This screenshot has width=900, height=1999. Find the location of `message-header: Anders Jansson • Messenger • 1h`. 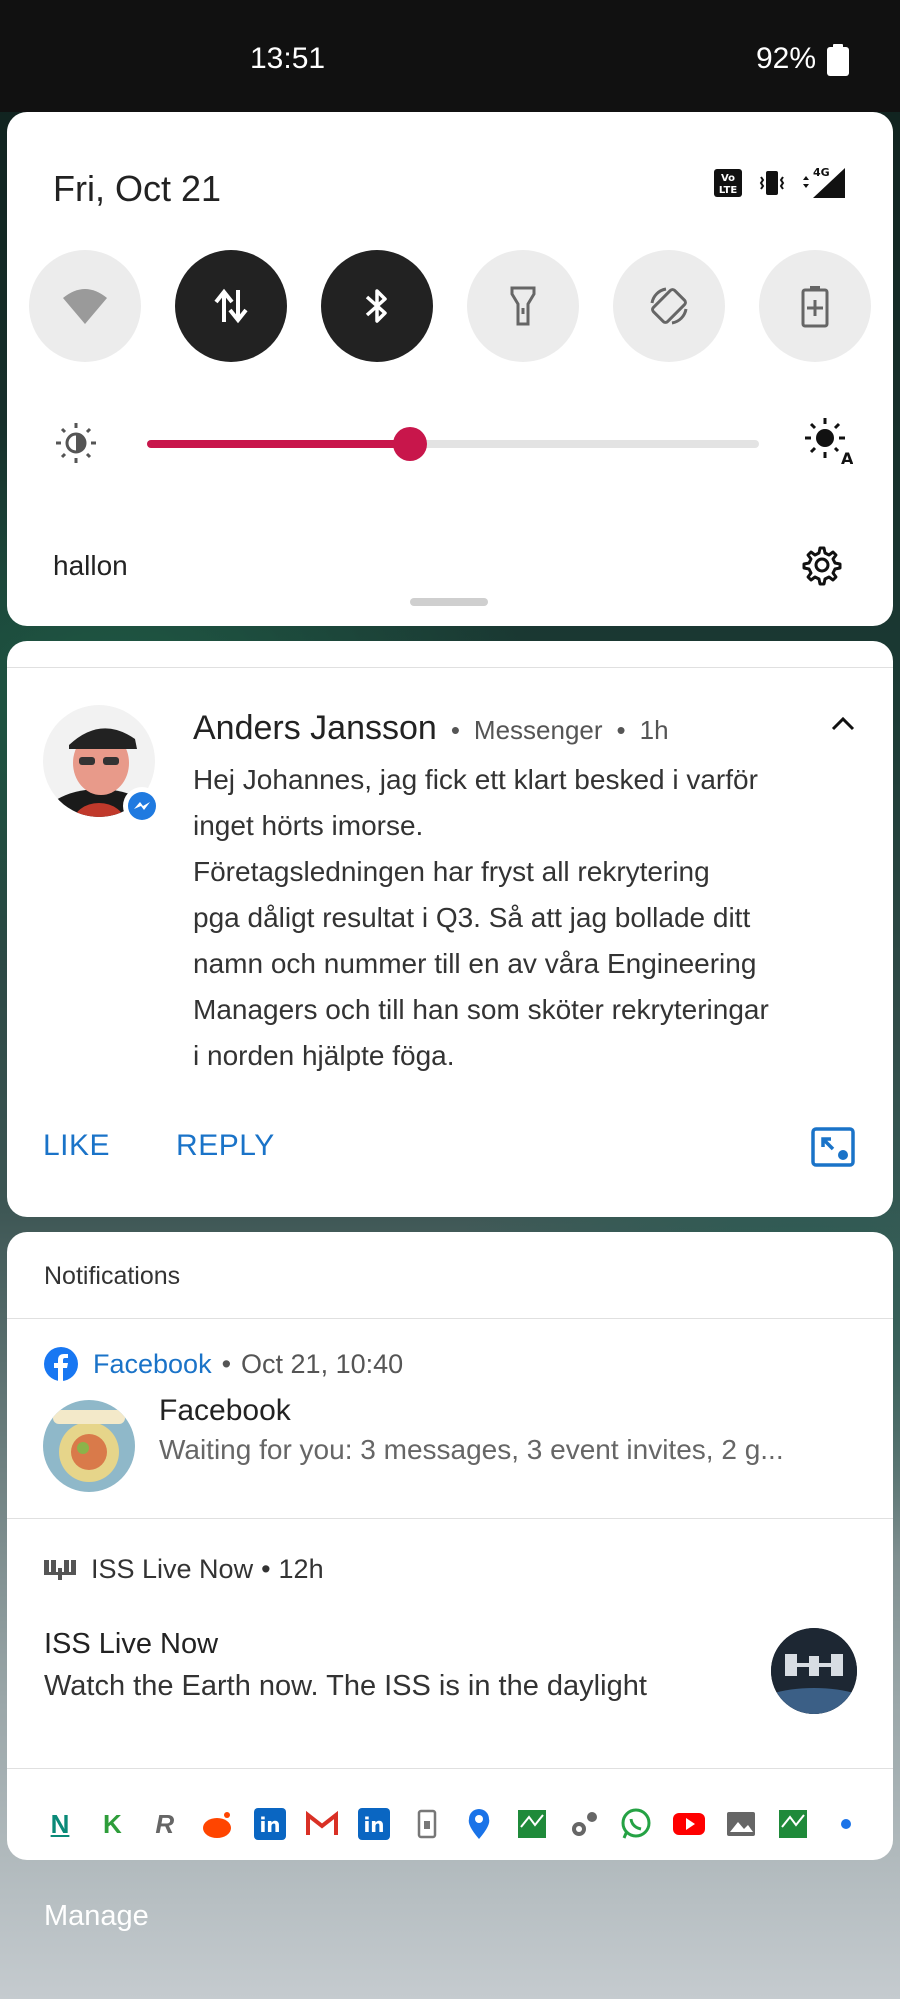

message-header: Anders Jansson • Messenger • 1h is located at coordinates (431, 728).